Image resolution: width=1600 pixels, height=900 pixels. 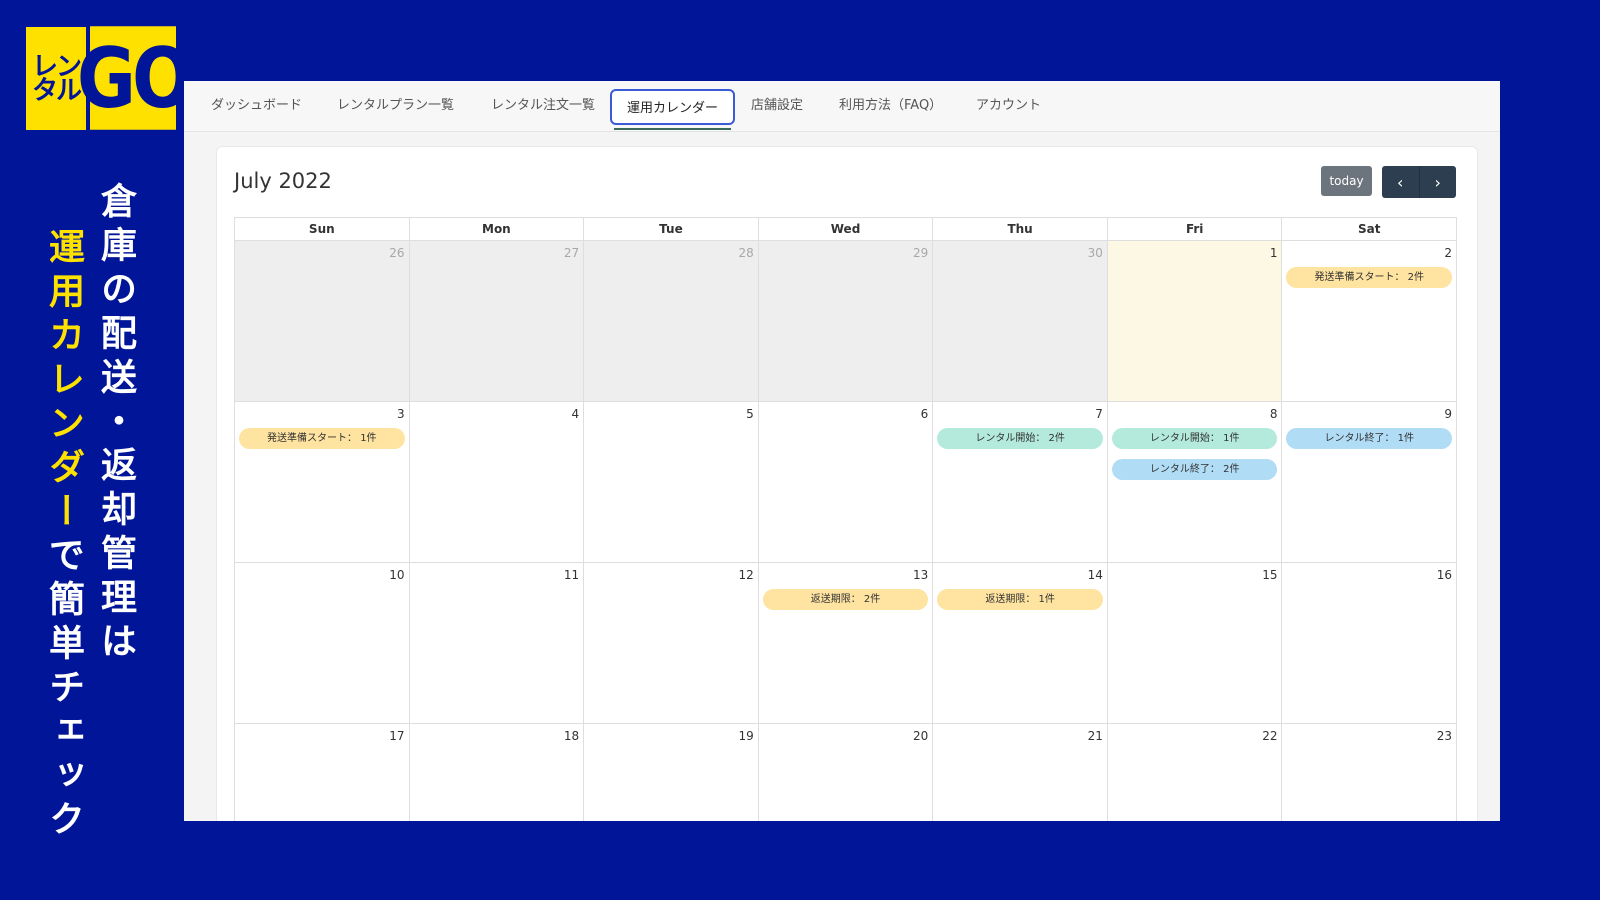 I want to click on day-number: 23, so click(x=1444, y=736).